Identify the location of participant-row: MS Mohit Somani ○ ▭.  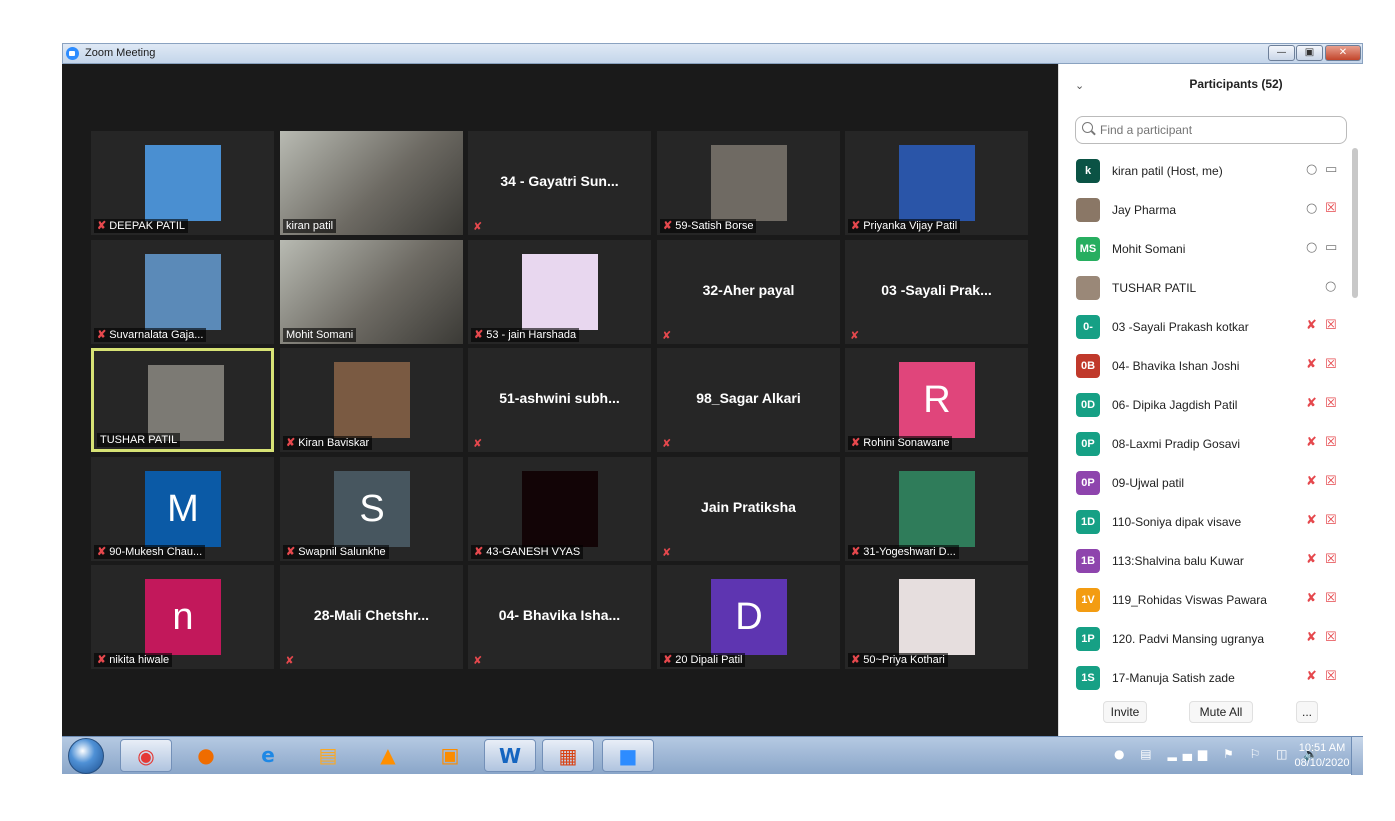
(1204, 249).